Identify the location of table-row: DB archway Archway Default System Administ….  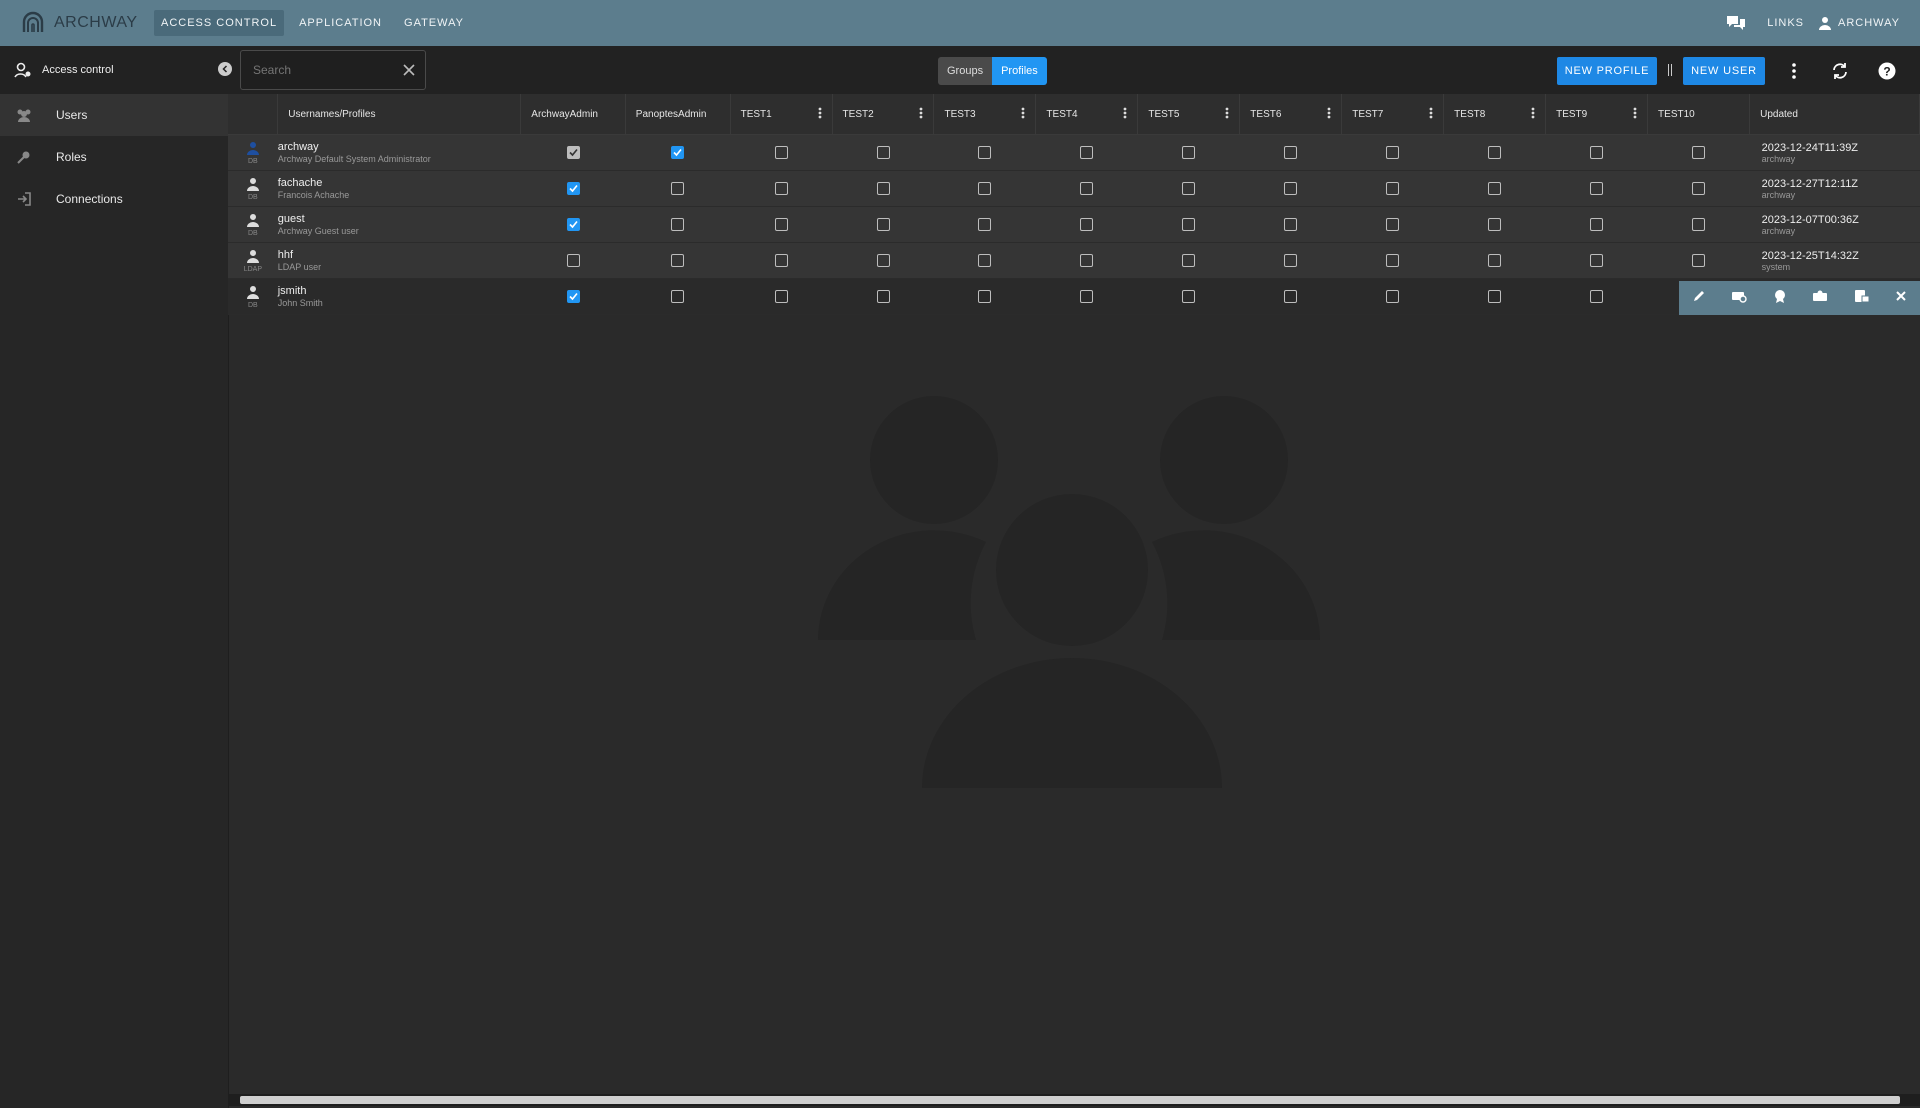
(1074, 152).